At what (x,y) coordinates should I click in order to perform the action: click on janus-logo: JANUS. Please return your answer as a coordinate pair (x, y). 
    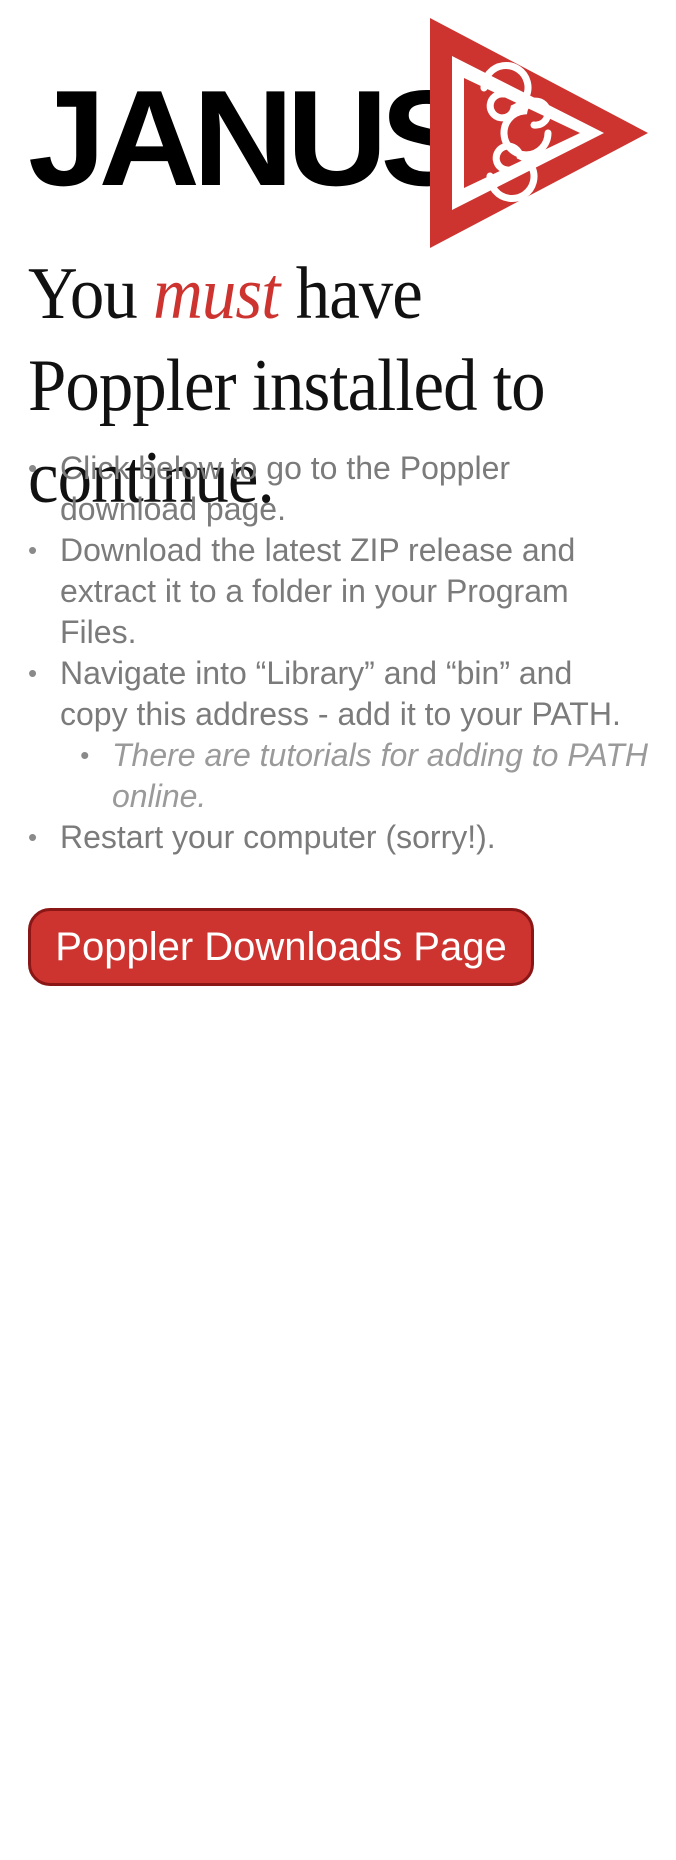
    Looking at the image, I should click on (338, 133).